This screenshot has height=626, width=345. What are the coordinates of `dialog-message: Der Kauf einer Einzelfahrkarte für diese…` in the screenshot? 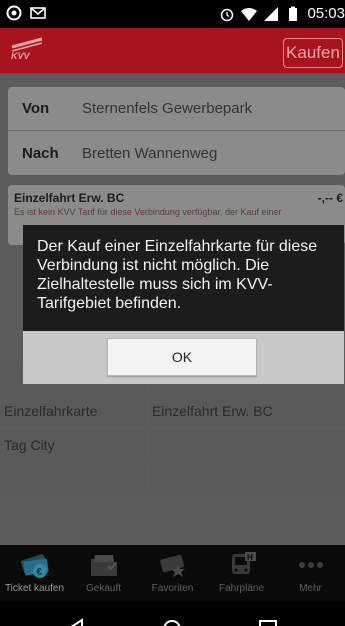 It's located at (177, 275).